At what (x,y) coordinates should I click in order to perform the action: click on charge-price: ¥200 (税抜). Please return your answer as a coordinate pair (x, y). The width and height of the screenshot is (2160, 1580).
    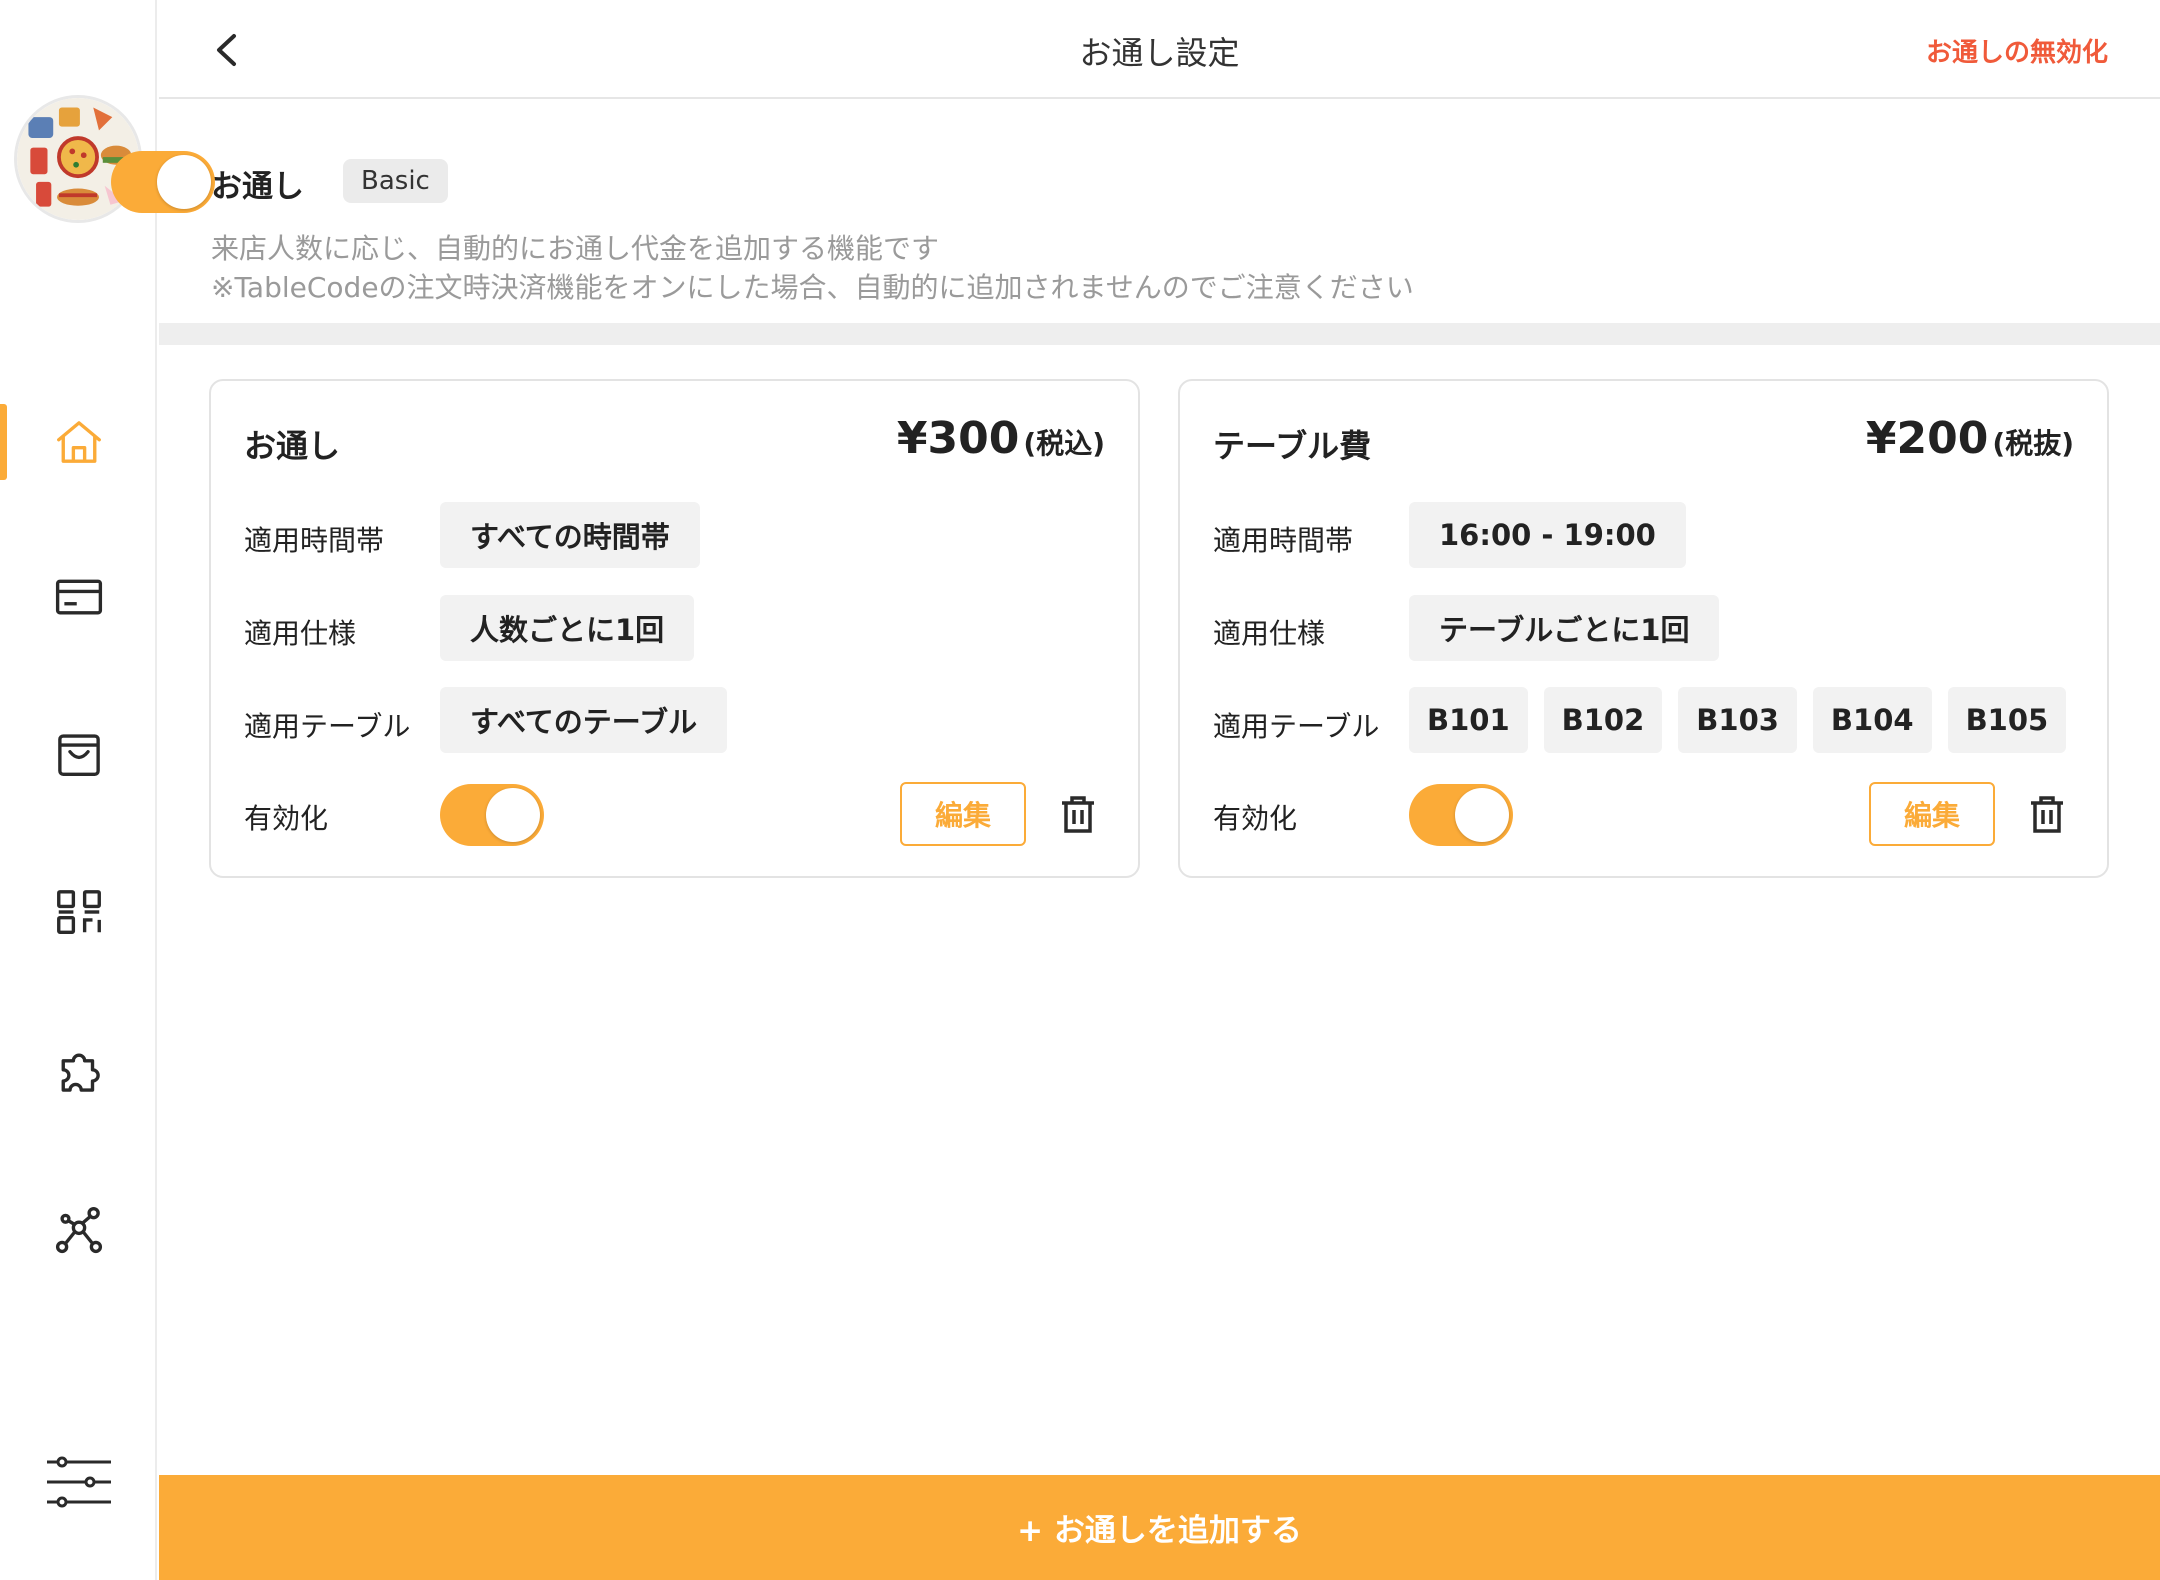
    Looking at the image, I should click on (1970, 438).